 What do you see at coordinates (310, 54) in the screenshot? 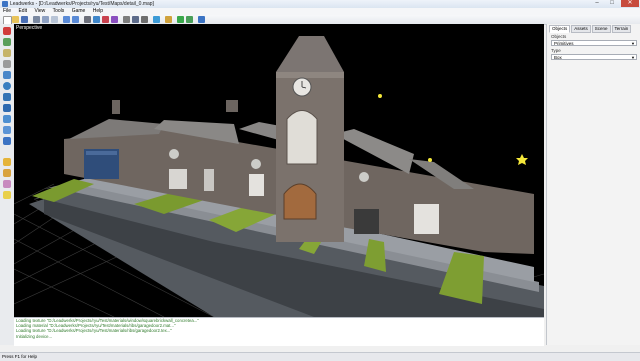
I see `tower-roof` at bounding box center [310, 54].